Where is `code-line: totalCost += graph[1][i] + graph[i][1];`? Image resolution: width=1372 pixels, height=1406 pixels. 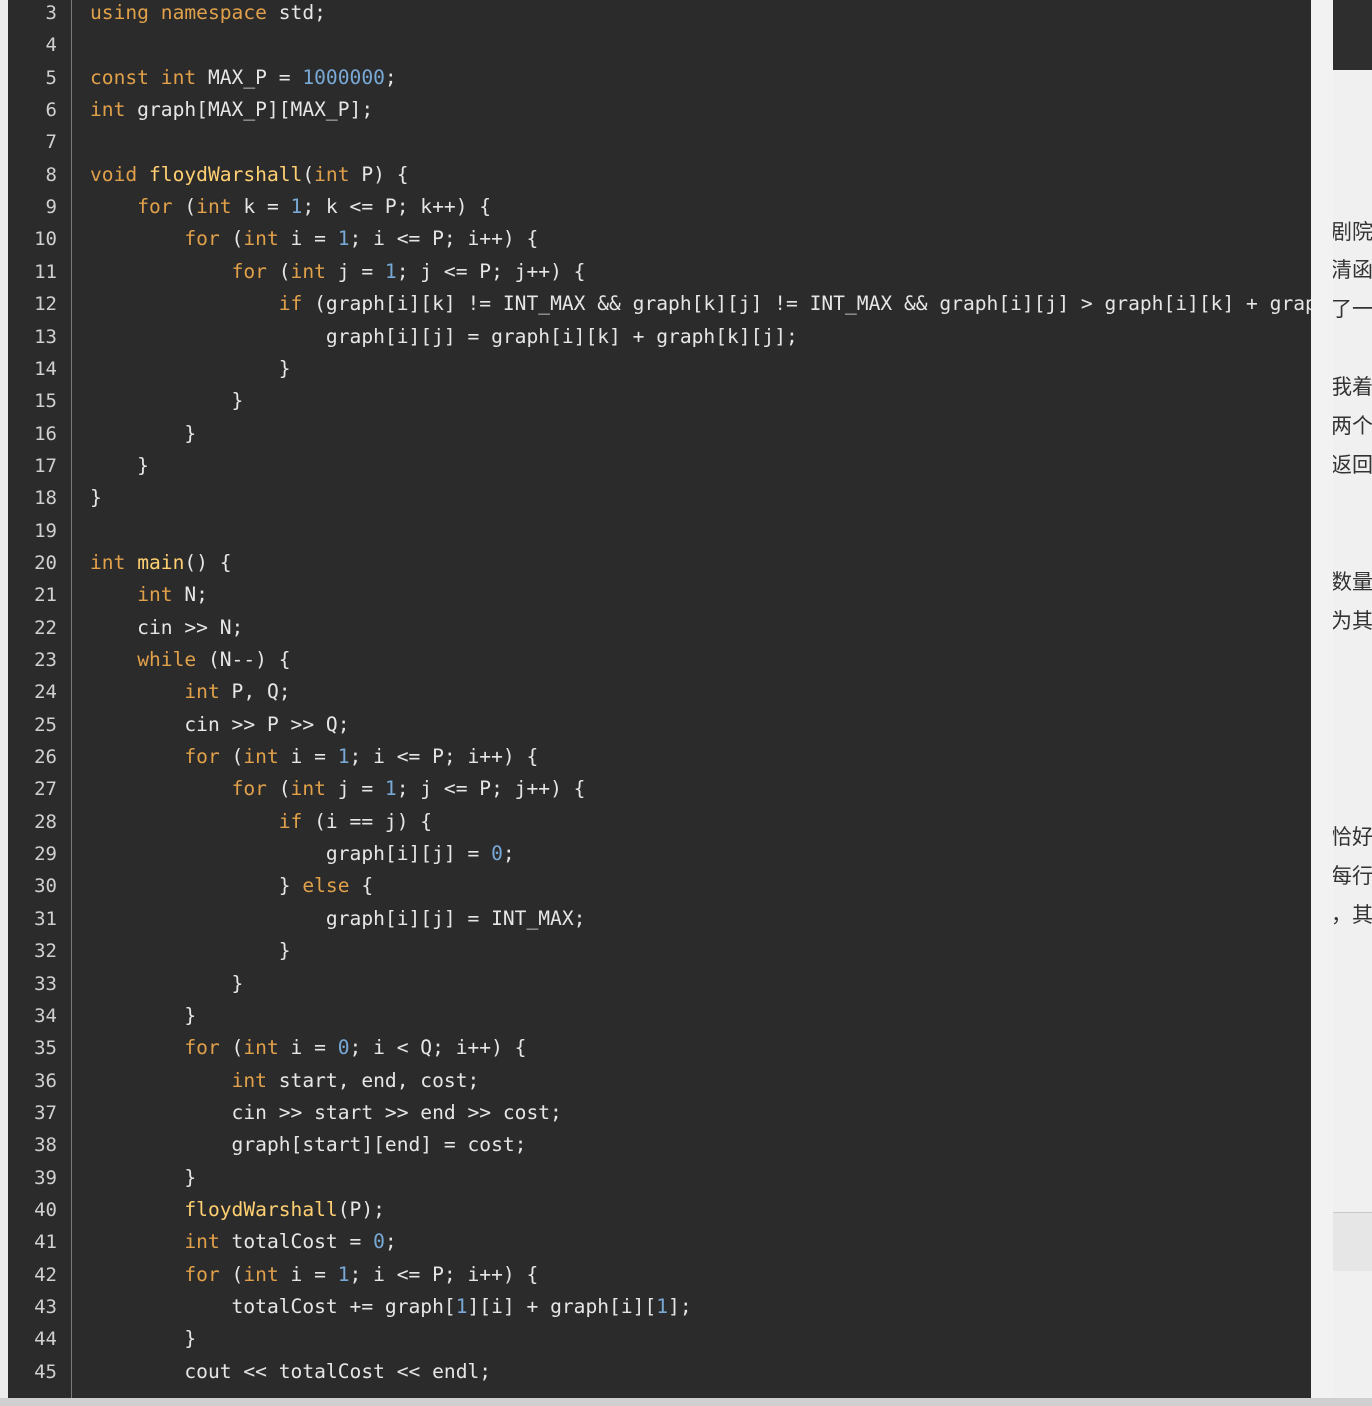 code-line: totalCost += graph[1][i] + graph[i][1]; is located at coordinates (391, 1307).